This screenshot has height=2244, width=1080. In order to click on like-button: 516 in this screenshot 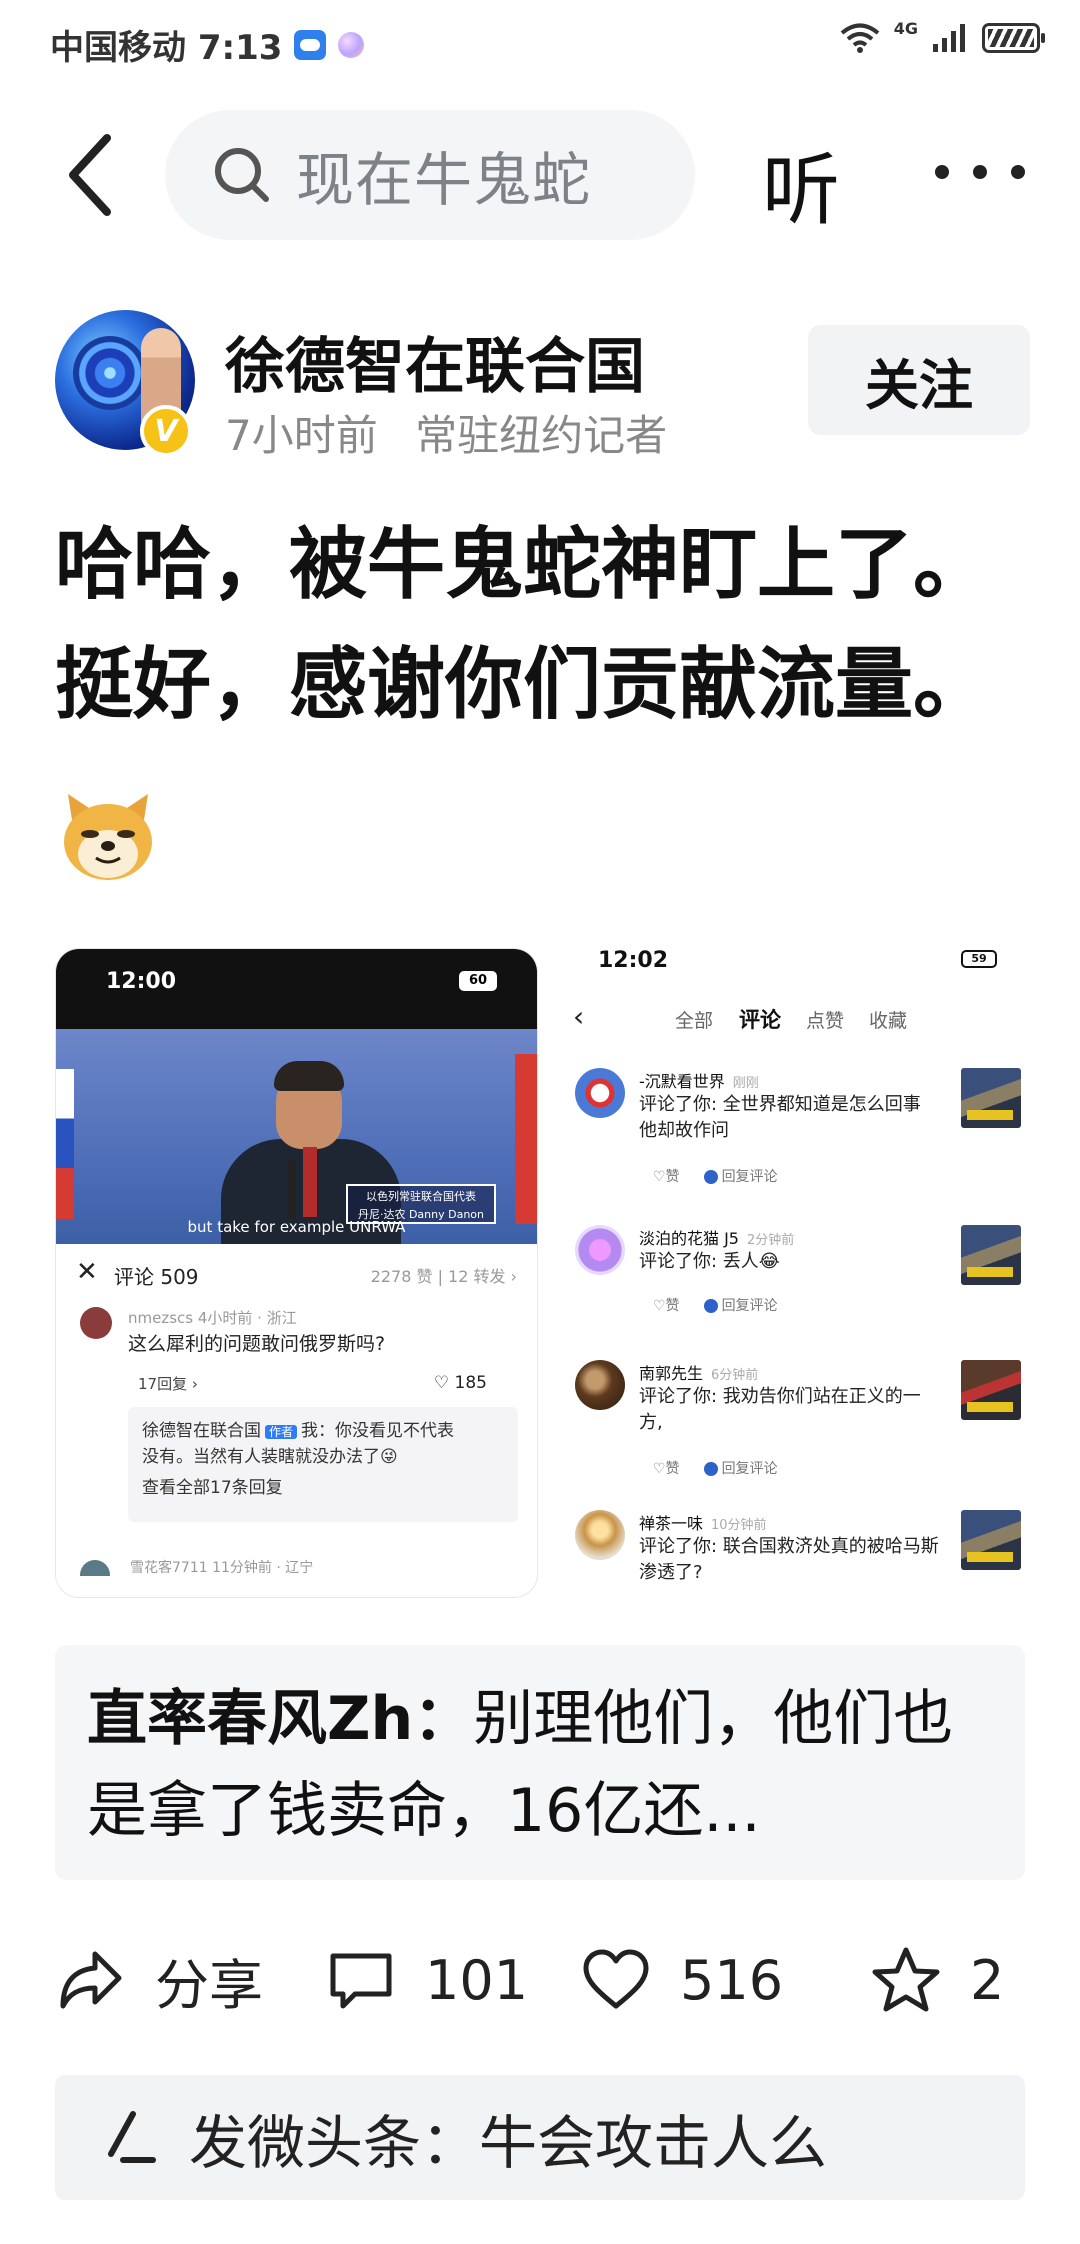, I will do `click(681, 1980)`.